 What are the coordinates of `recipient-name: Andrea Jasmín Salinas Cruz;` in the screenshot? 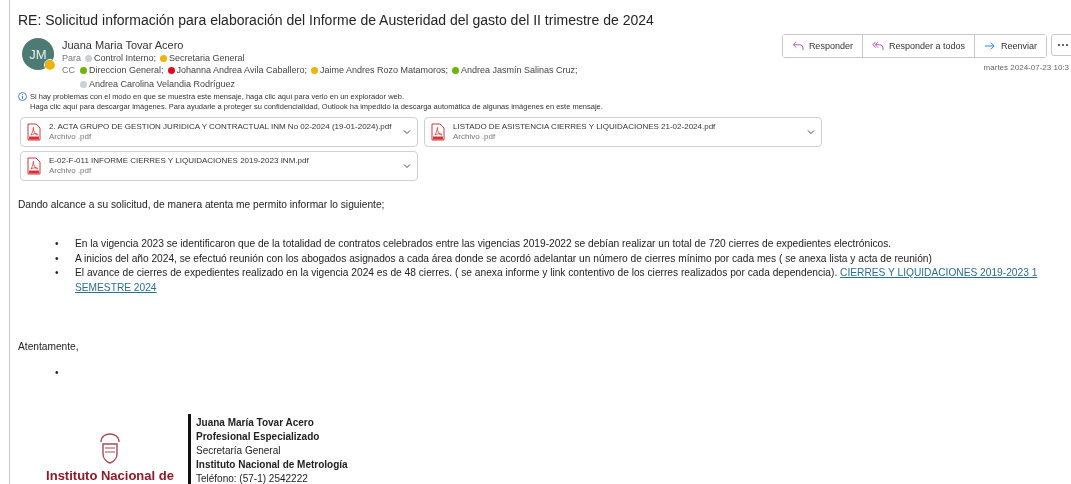 It's located at (519, 70).